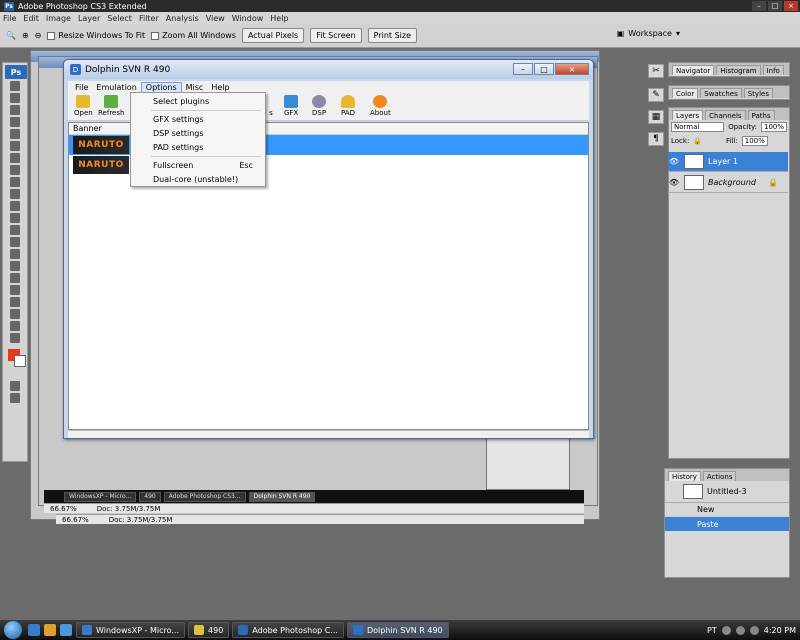 The width and height of the screenshot is (800, 640). Describe the element at coordinates (397, 630) in the screenshot. I see `task-dolphin: Dolphin SVN R 490` at that location.